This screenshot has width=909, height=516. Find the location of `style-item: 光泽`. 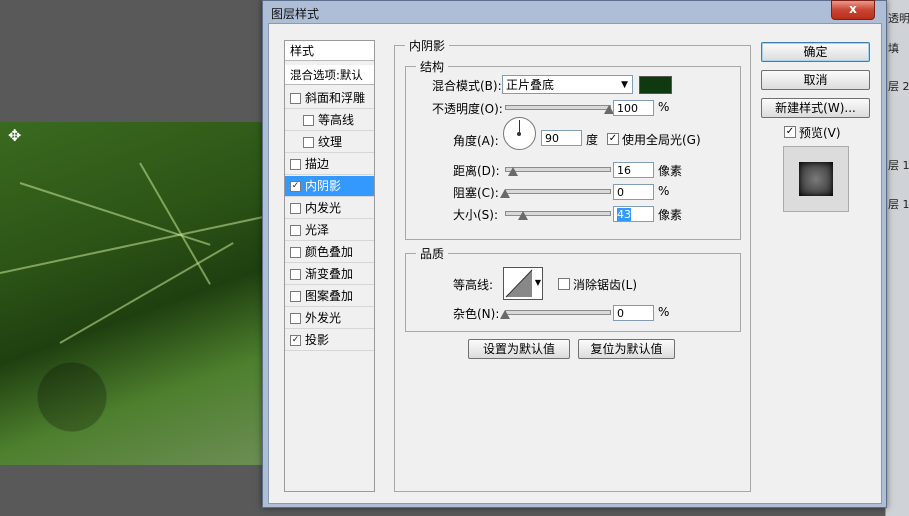

style-item: 光泽 is located at coordinates (329, 230).